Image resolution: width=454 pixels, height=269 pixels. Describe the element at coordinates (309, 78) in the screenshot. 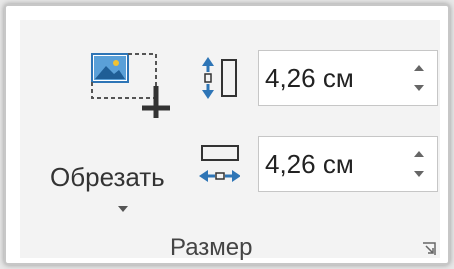

I see `shape-height-value: 4,26 см` at that location.